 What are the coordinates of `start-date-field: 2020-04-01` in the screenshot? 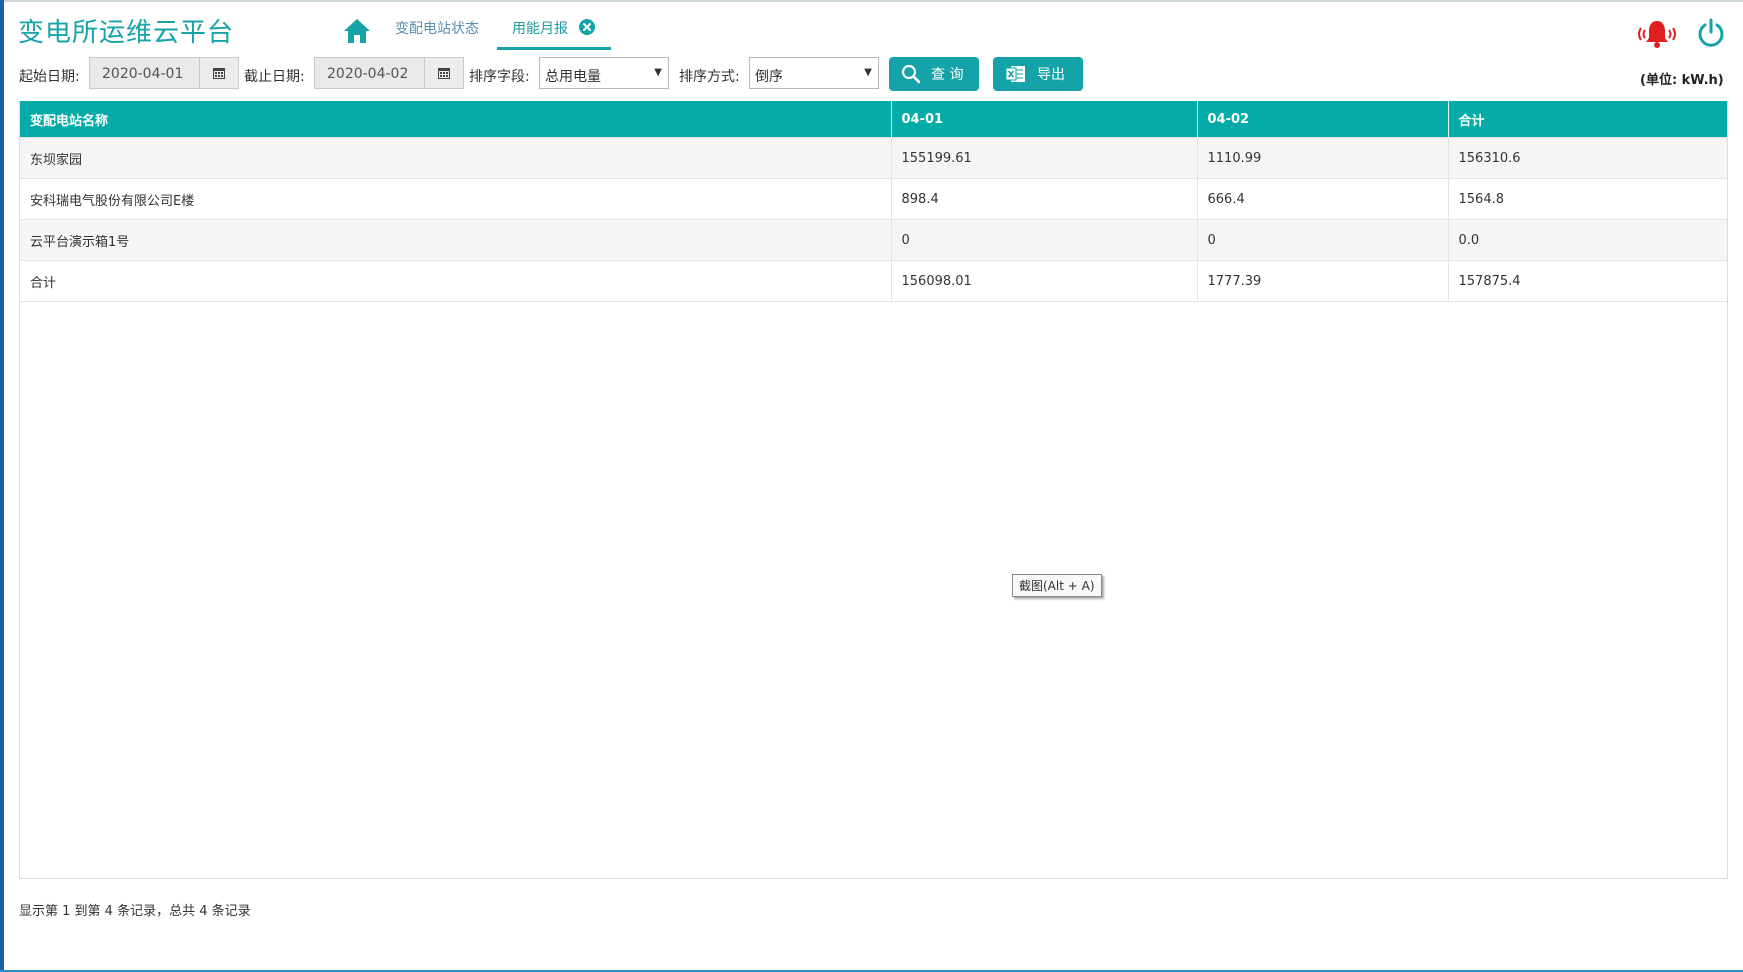 It's located at (164, 73).